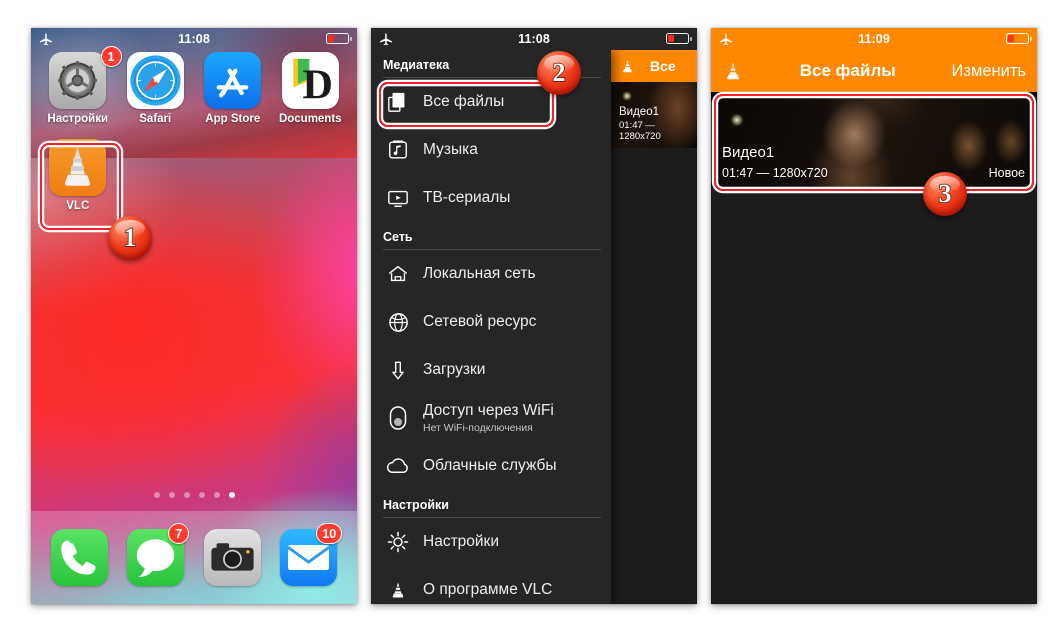  Describe the element at coordinates (329, 533) in the screenshot. I see `mail-badge: 10` at that location.